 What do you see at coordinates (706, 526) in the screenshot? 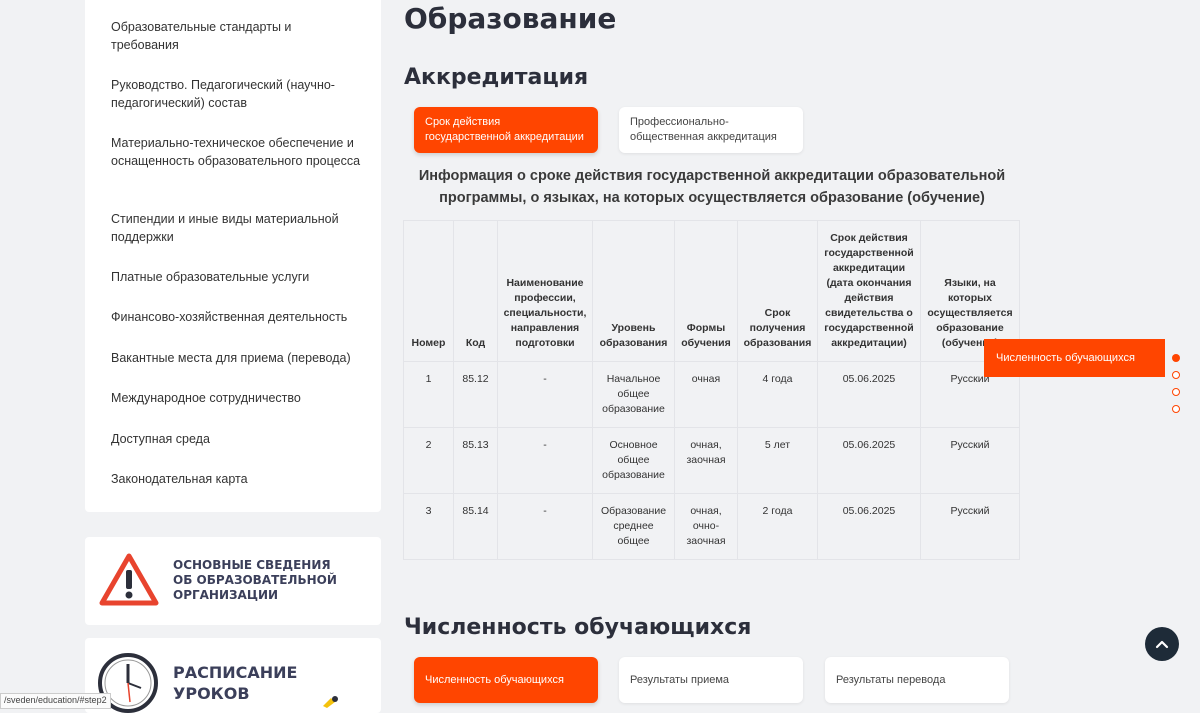
I see `cell-forms: очная, очно-заочная` at bounding box center [706, 526].